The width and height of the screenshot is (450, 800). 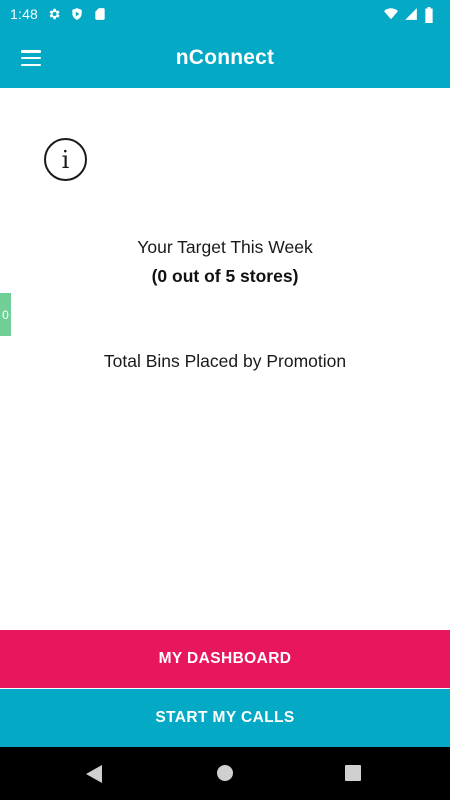 I want to click on play-protect-icon, so click(x=77, y=14).